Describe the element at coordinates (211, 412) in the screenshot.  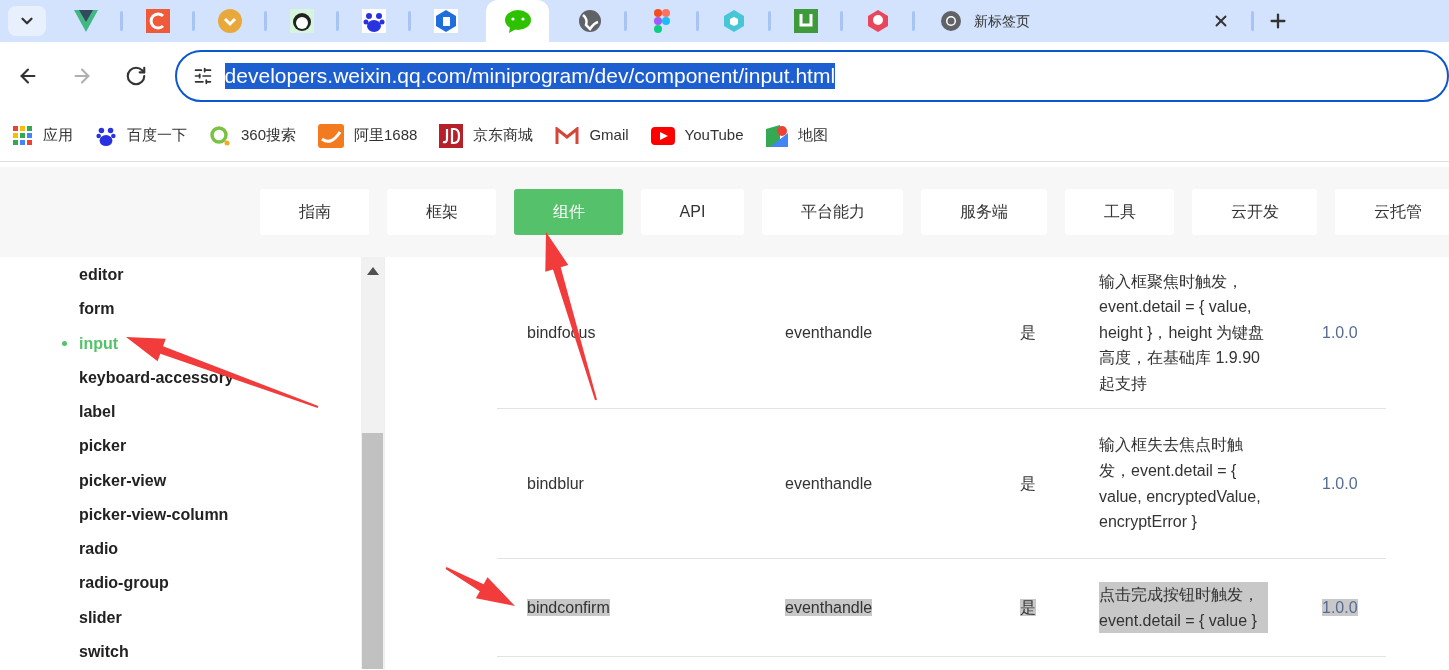
I see `sidebar-item: label` at that location.